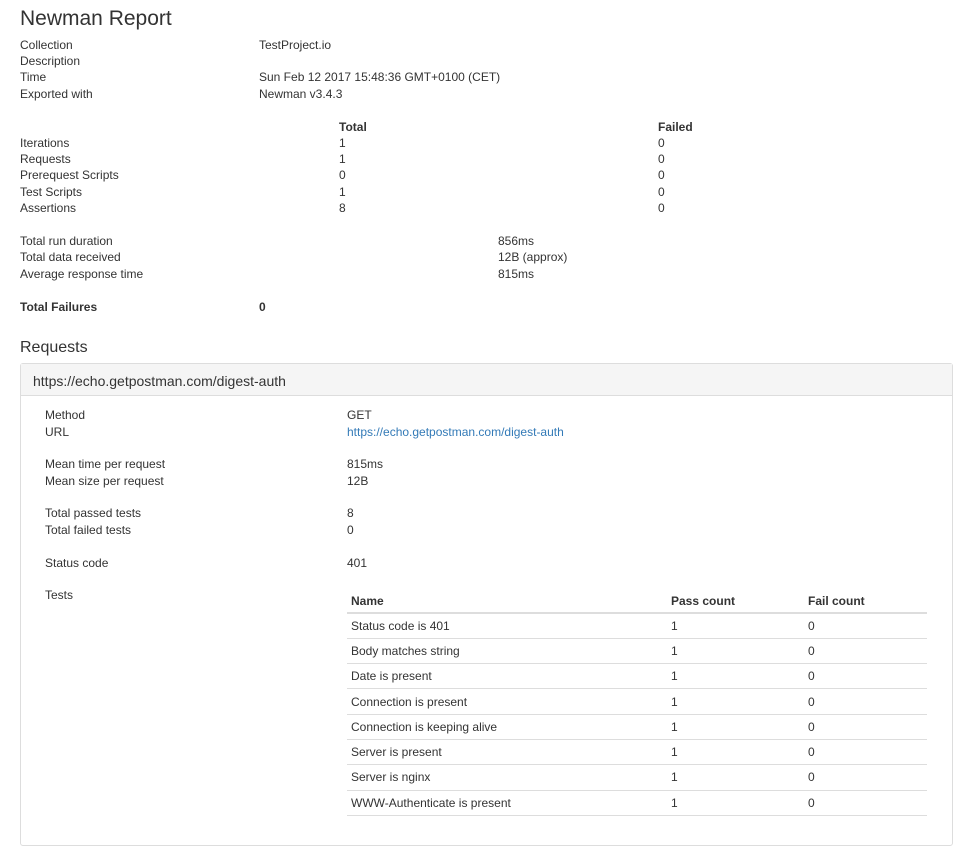 The height and width of the screenshot is (865, 975). Describe the element at coordinates (507, 651) in the screenshot. I see `test-name: Body matches string` at that location.